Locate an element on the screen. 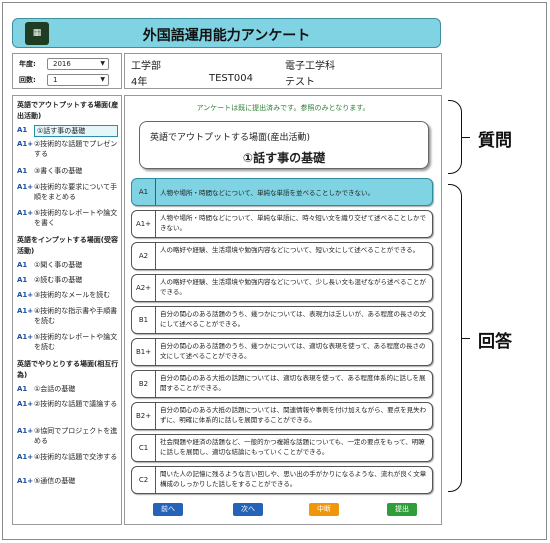 This screenshot has height=543, width=550. answer-level: C1 is located at coordinates (144, 448).